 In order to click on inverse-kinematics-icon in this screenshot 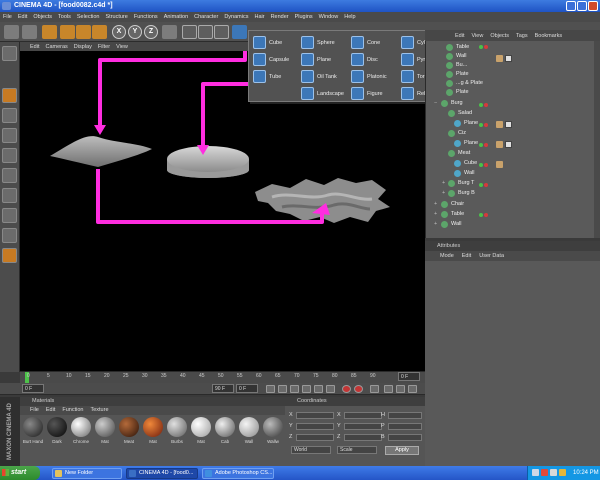, I will do `click(9, 235)`.